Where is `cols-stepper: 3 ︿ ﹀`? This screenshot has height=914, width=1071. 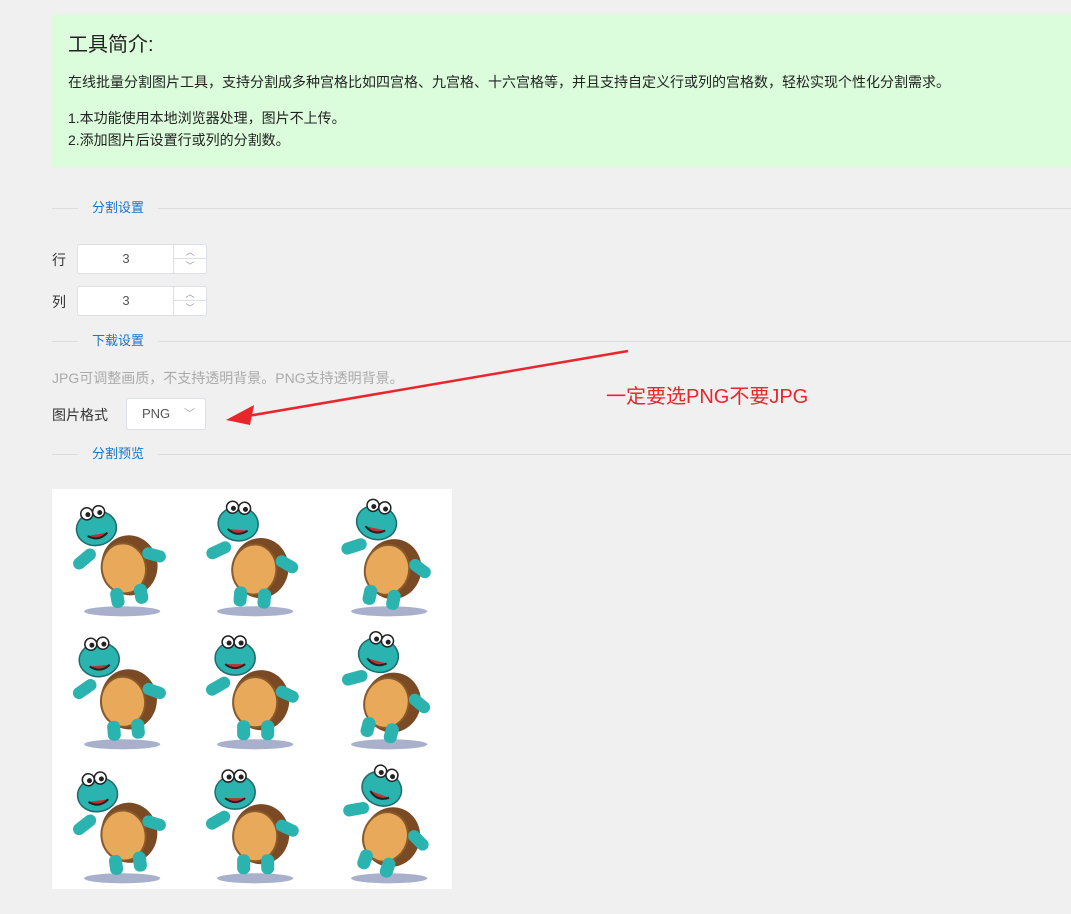 cols-stepper: 3 ︿ ﹀ is located at coordinates (142, 301).